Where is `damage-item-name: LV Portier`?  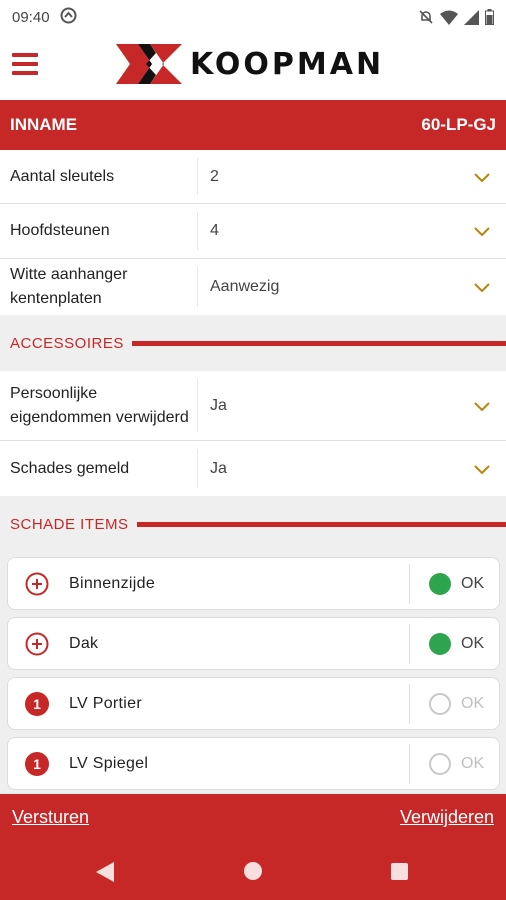
damage-item-name: LV Portier is located at coordinates (105, 703).